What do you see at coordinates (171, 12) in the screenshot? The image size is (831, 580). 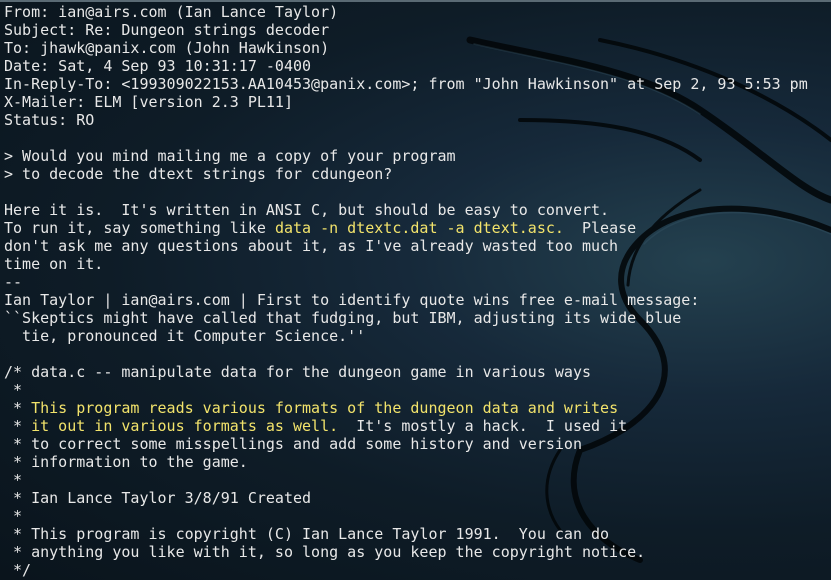 I see `text-segment: From: ian@airs.com (Ian Lance Taylor)` at bounding box center [171, 12].